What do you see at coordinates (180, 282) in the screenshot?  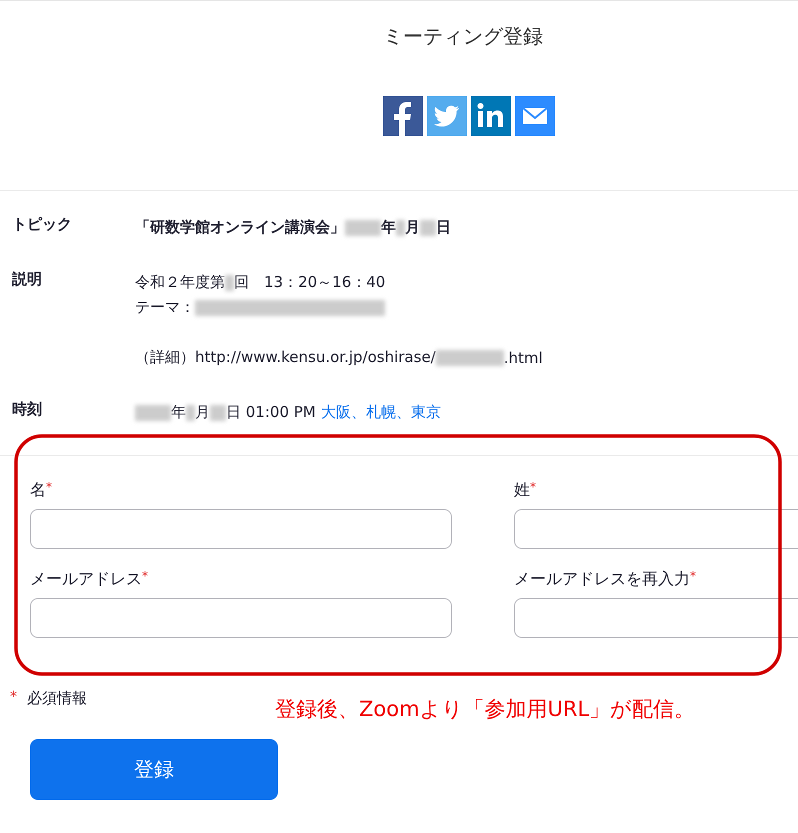 I see `detail-text: 令和２年度第` at bounding box center [180, 282].